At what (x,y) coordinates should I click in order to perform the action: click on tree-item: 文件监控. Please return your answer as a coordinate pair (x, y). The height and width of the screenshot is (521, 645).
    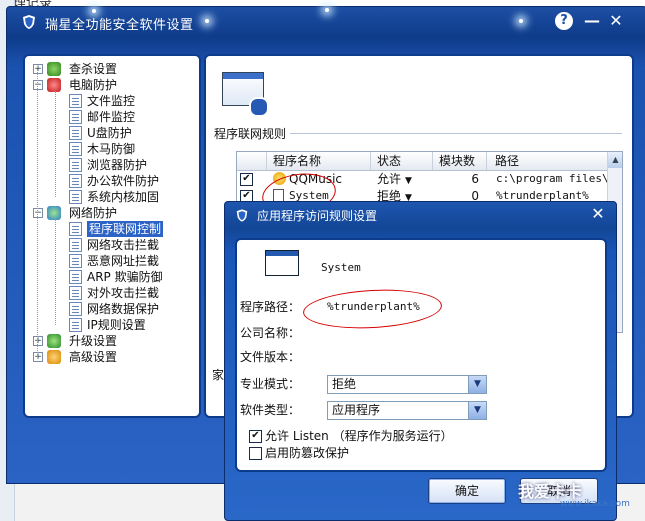
    Looking at the image, I should click on (111, 101).